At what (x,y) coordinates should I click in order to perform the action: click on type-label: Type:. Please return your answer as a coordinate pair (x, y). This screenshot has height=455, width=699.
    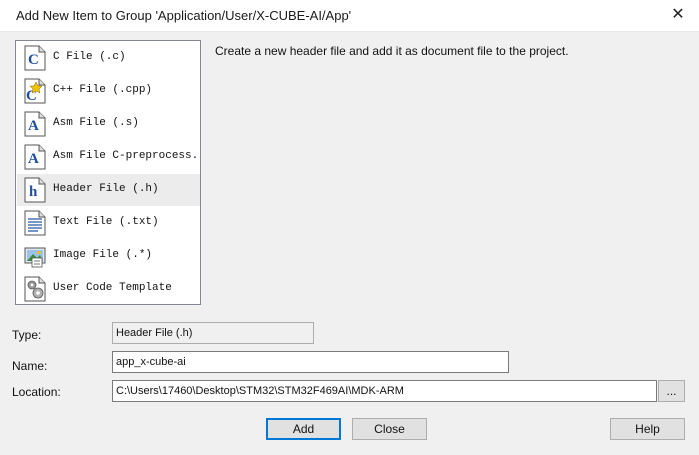
    Looking at the image, I should click on (27, 335).